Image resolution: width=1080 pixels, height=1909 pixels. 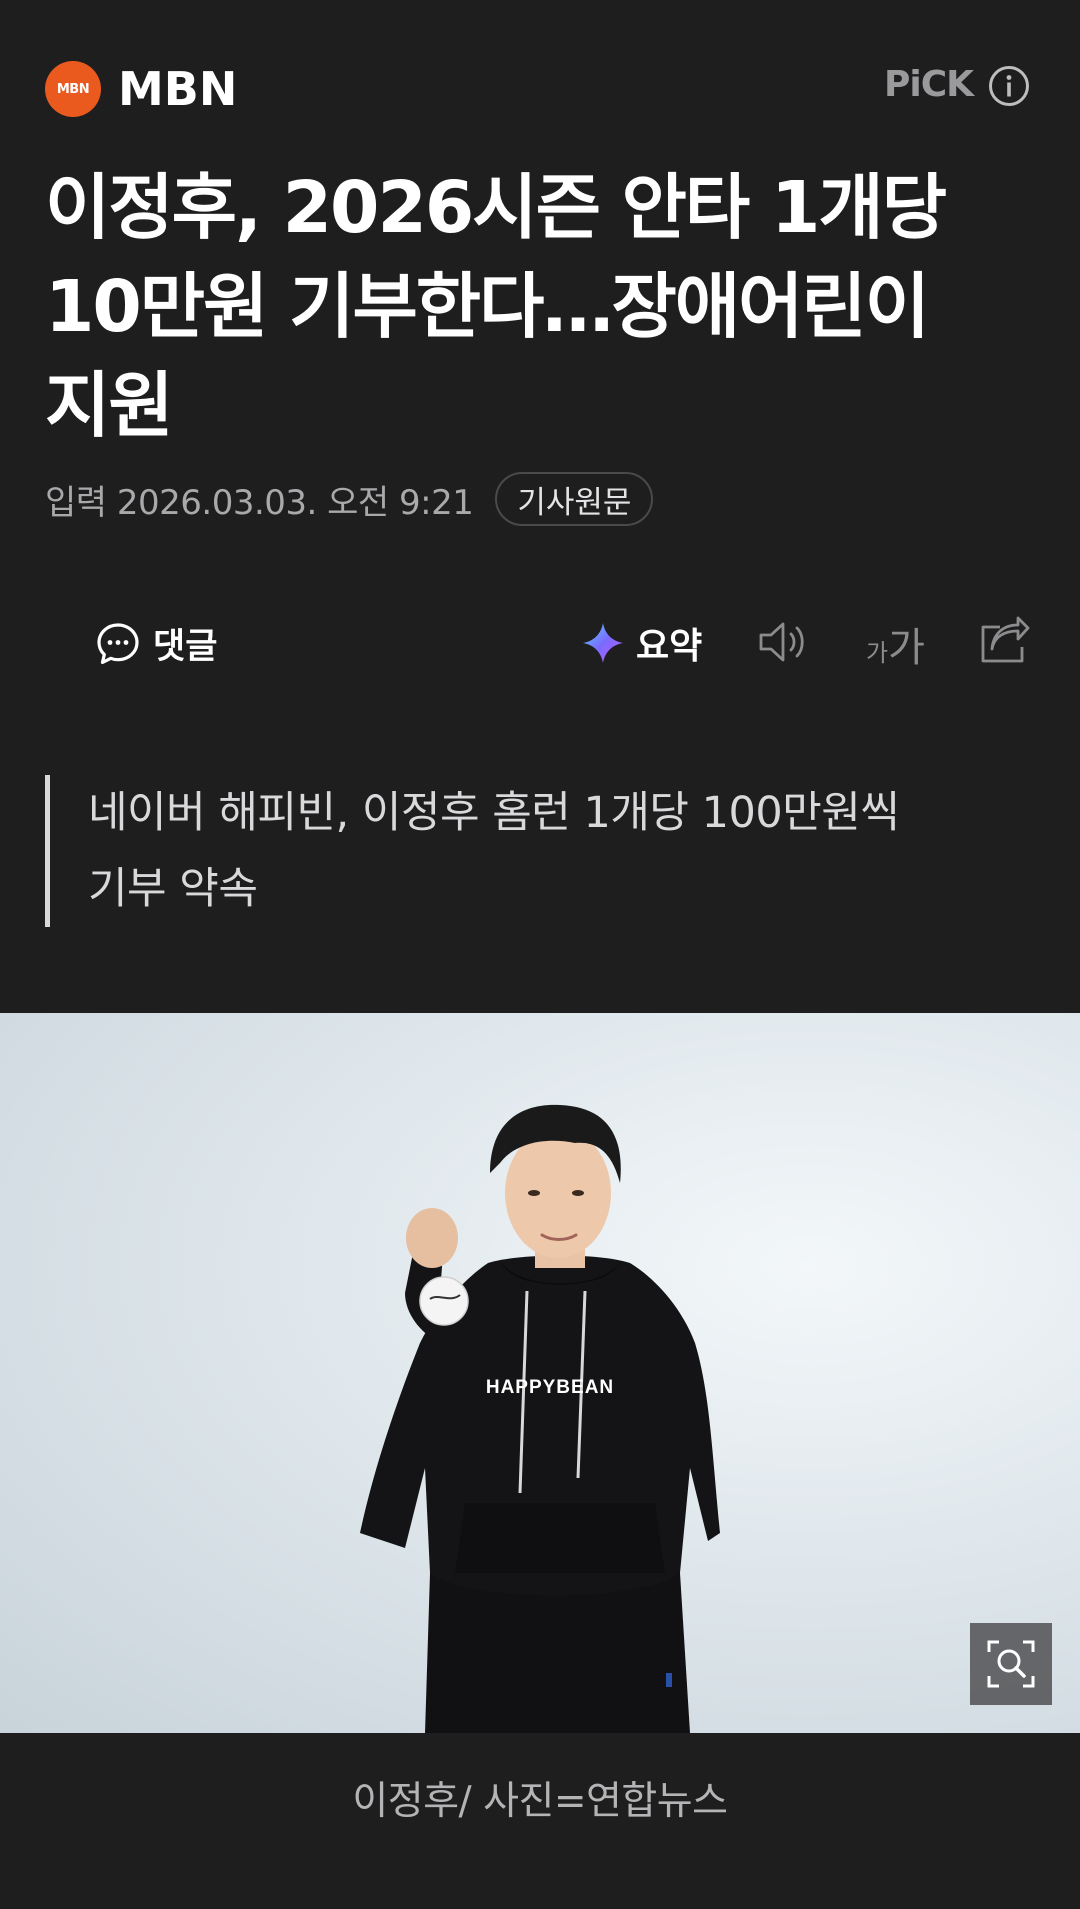 I want to click on summary-button: 요약, so click(x=641, y=643).